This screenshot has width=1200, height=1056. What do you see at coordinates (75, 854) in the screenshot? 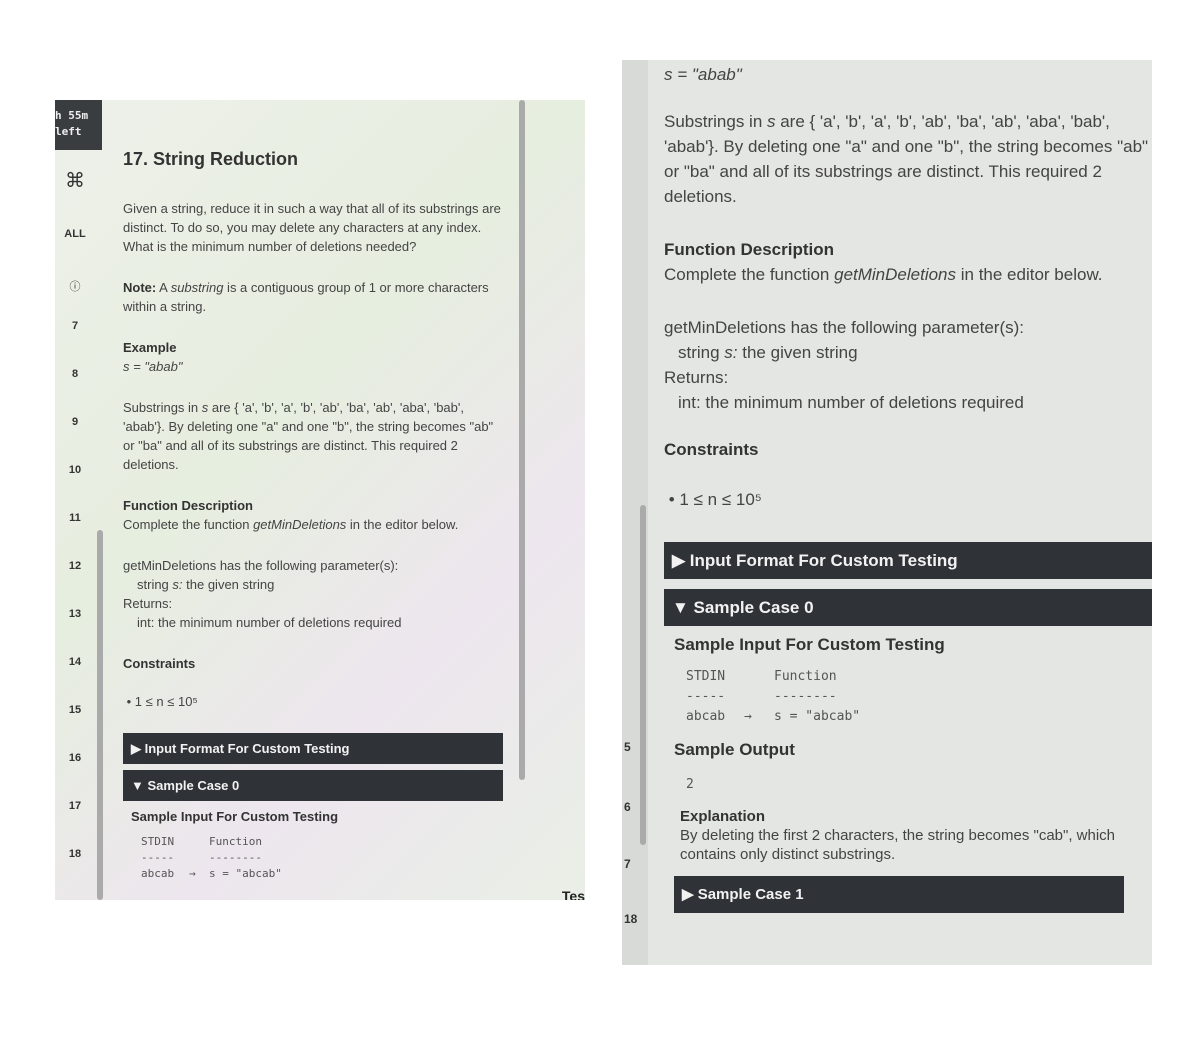
I see `question-number-18: 18` at bounding box center [75, 854].